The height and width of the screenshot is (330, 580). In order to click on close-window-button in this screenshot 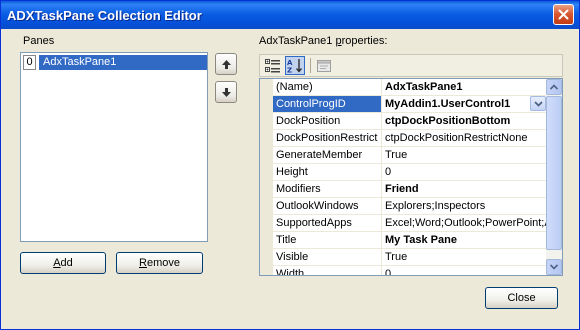, I will do `click(563, 14)`.